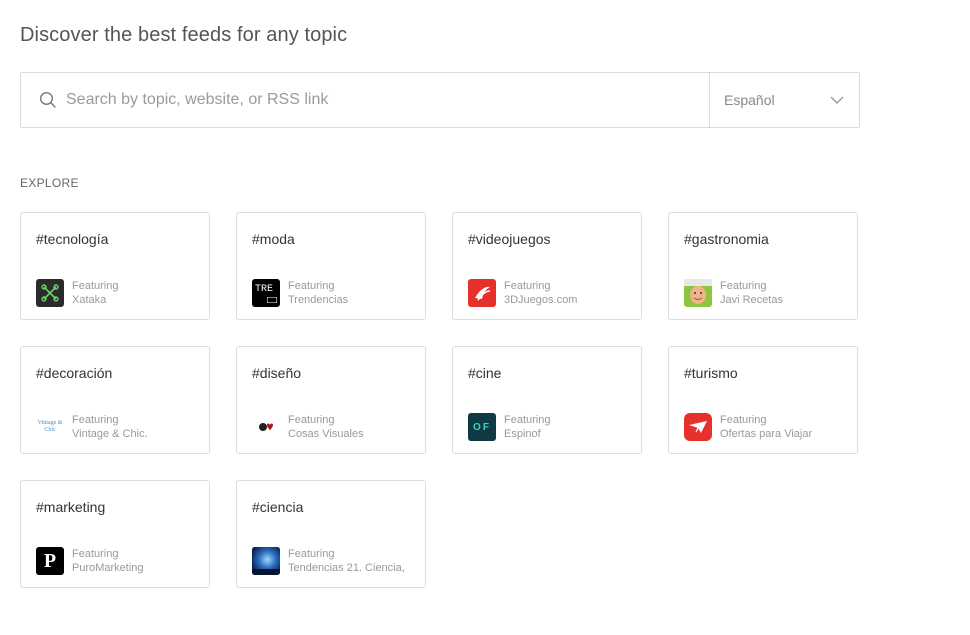 Image resolution: width=970 pixels, height=635 pixels. I want to click on javi-recetas-logo, so click(698, 293).